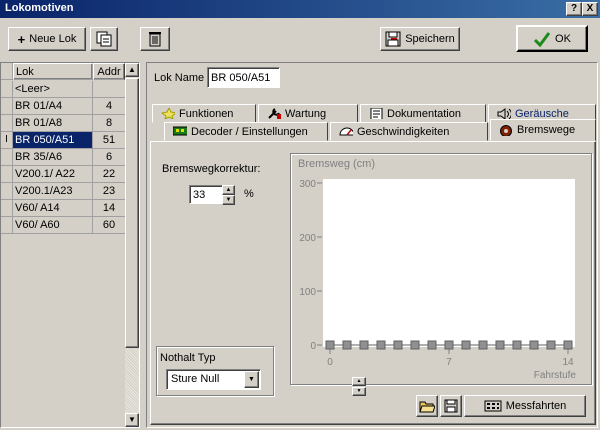  I want to click on copy-button, so click(104, 39).